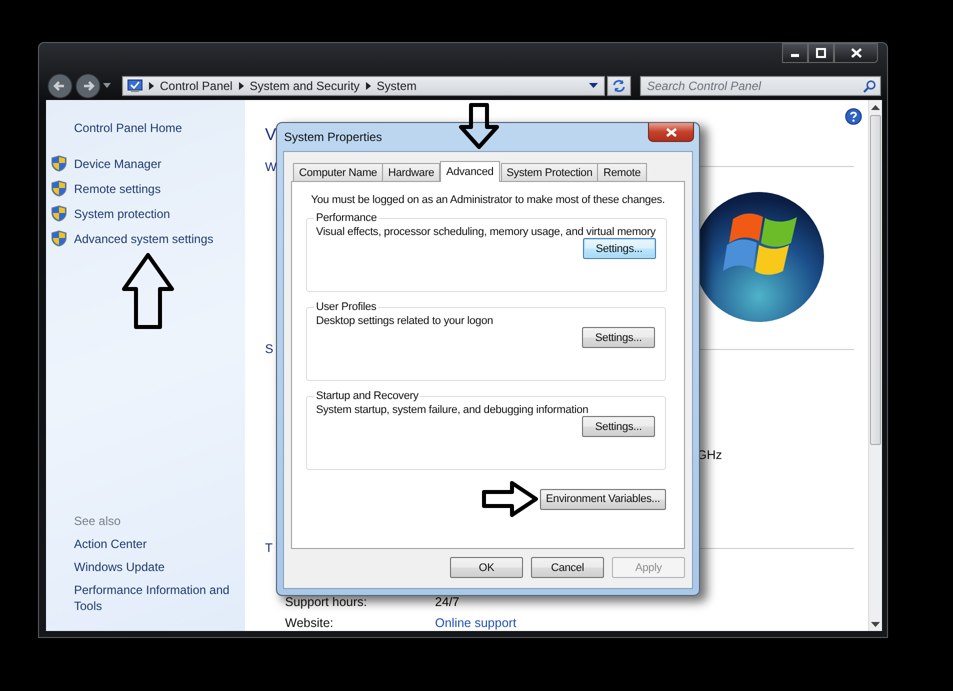 The width and height of the screenshot is (953, 691). What do you see at coordinates (447, 602) in the screenshot?
I see `support-value: 24/7` at bounding box center [447, 602].